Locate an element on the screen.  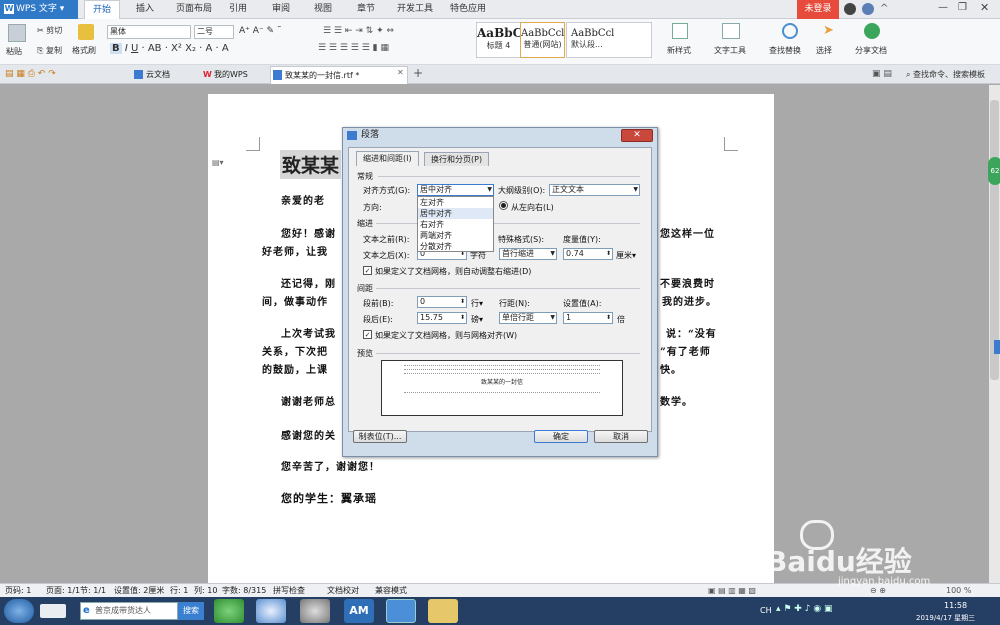
help-icon is located at coordinates (868, 9).